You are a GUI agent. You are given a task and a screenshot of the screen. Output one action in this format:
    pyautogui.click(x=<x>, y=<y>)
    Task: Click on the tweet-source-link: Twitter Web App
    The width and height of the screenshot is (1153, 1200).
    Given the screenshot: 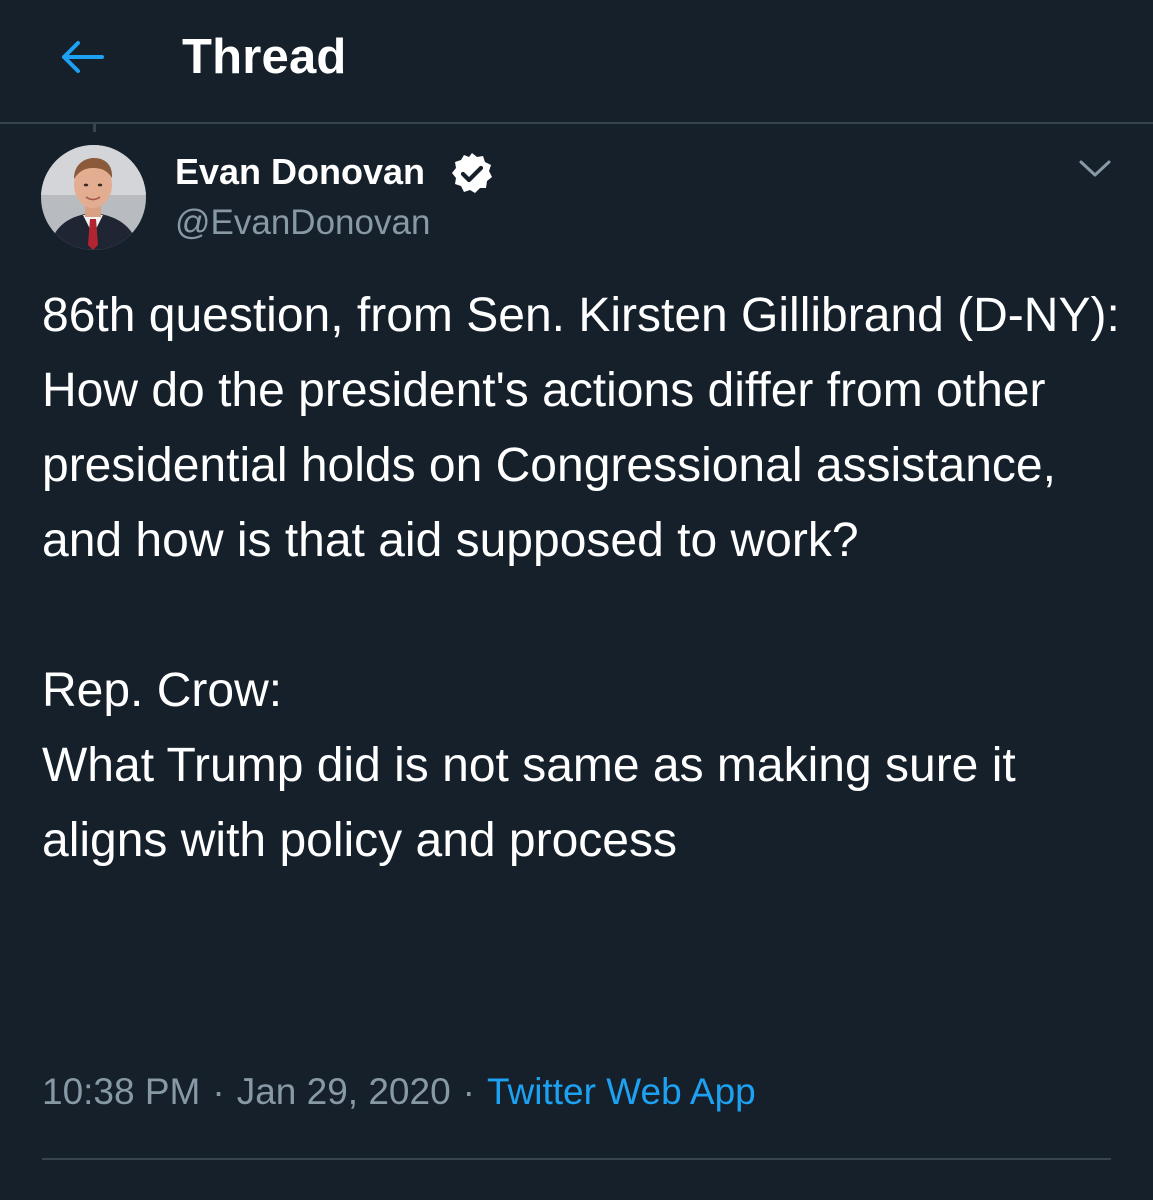 What is the action you would take?
    pyautogui.click(x=621, y=1091)
    